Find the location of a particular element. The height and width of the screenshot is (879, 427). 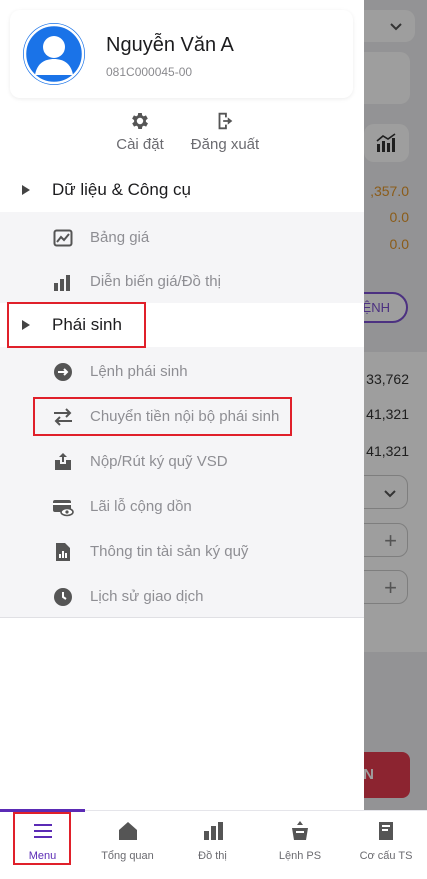

document-chart-icon is located at coordinates (63, 552).